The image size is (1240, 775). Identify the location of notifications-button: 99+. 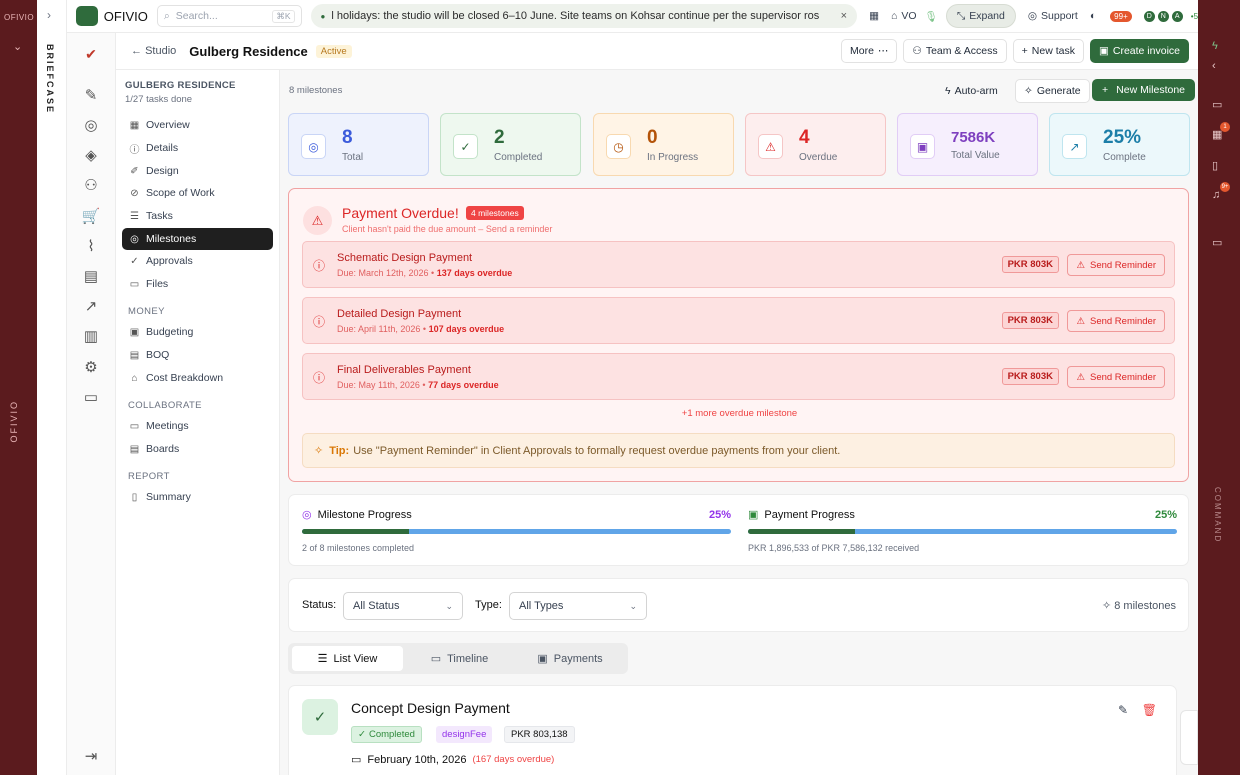
(1121, 16).